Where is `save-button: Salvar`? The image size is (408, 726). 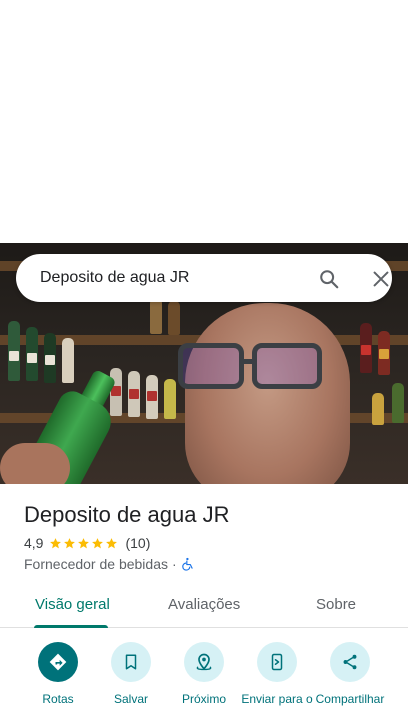 save-button: Salvar is located at coordinates (131, 673).